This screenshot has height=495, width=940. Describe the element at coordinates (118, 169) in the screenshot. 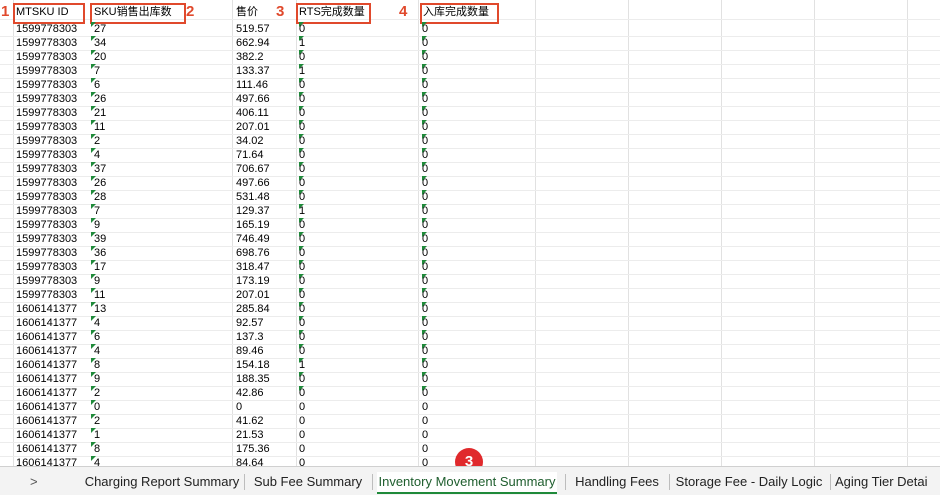

I see `cell-mtsku-id: 1599778303 37` at that location.